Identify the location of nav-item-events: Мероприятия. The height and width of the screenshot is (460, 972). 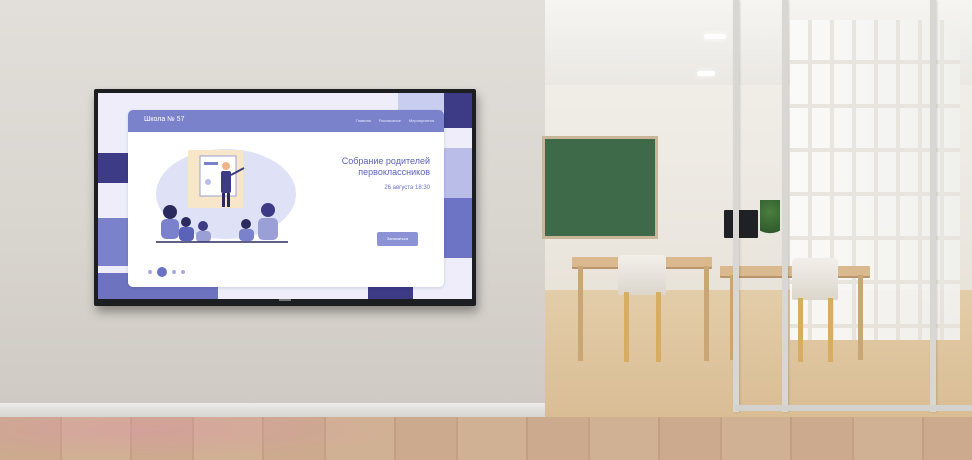
(421, 120).